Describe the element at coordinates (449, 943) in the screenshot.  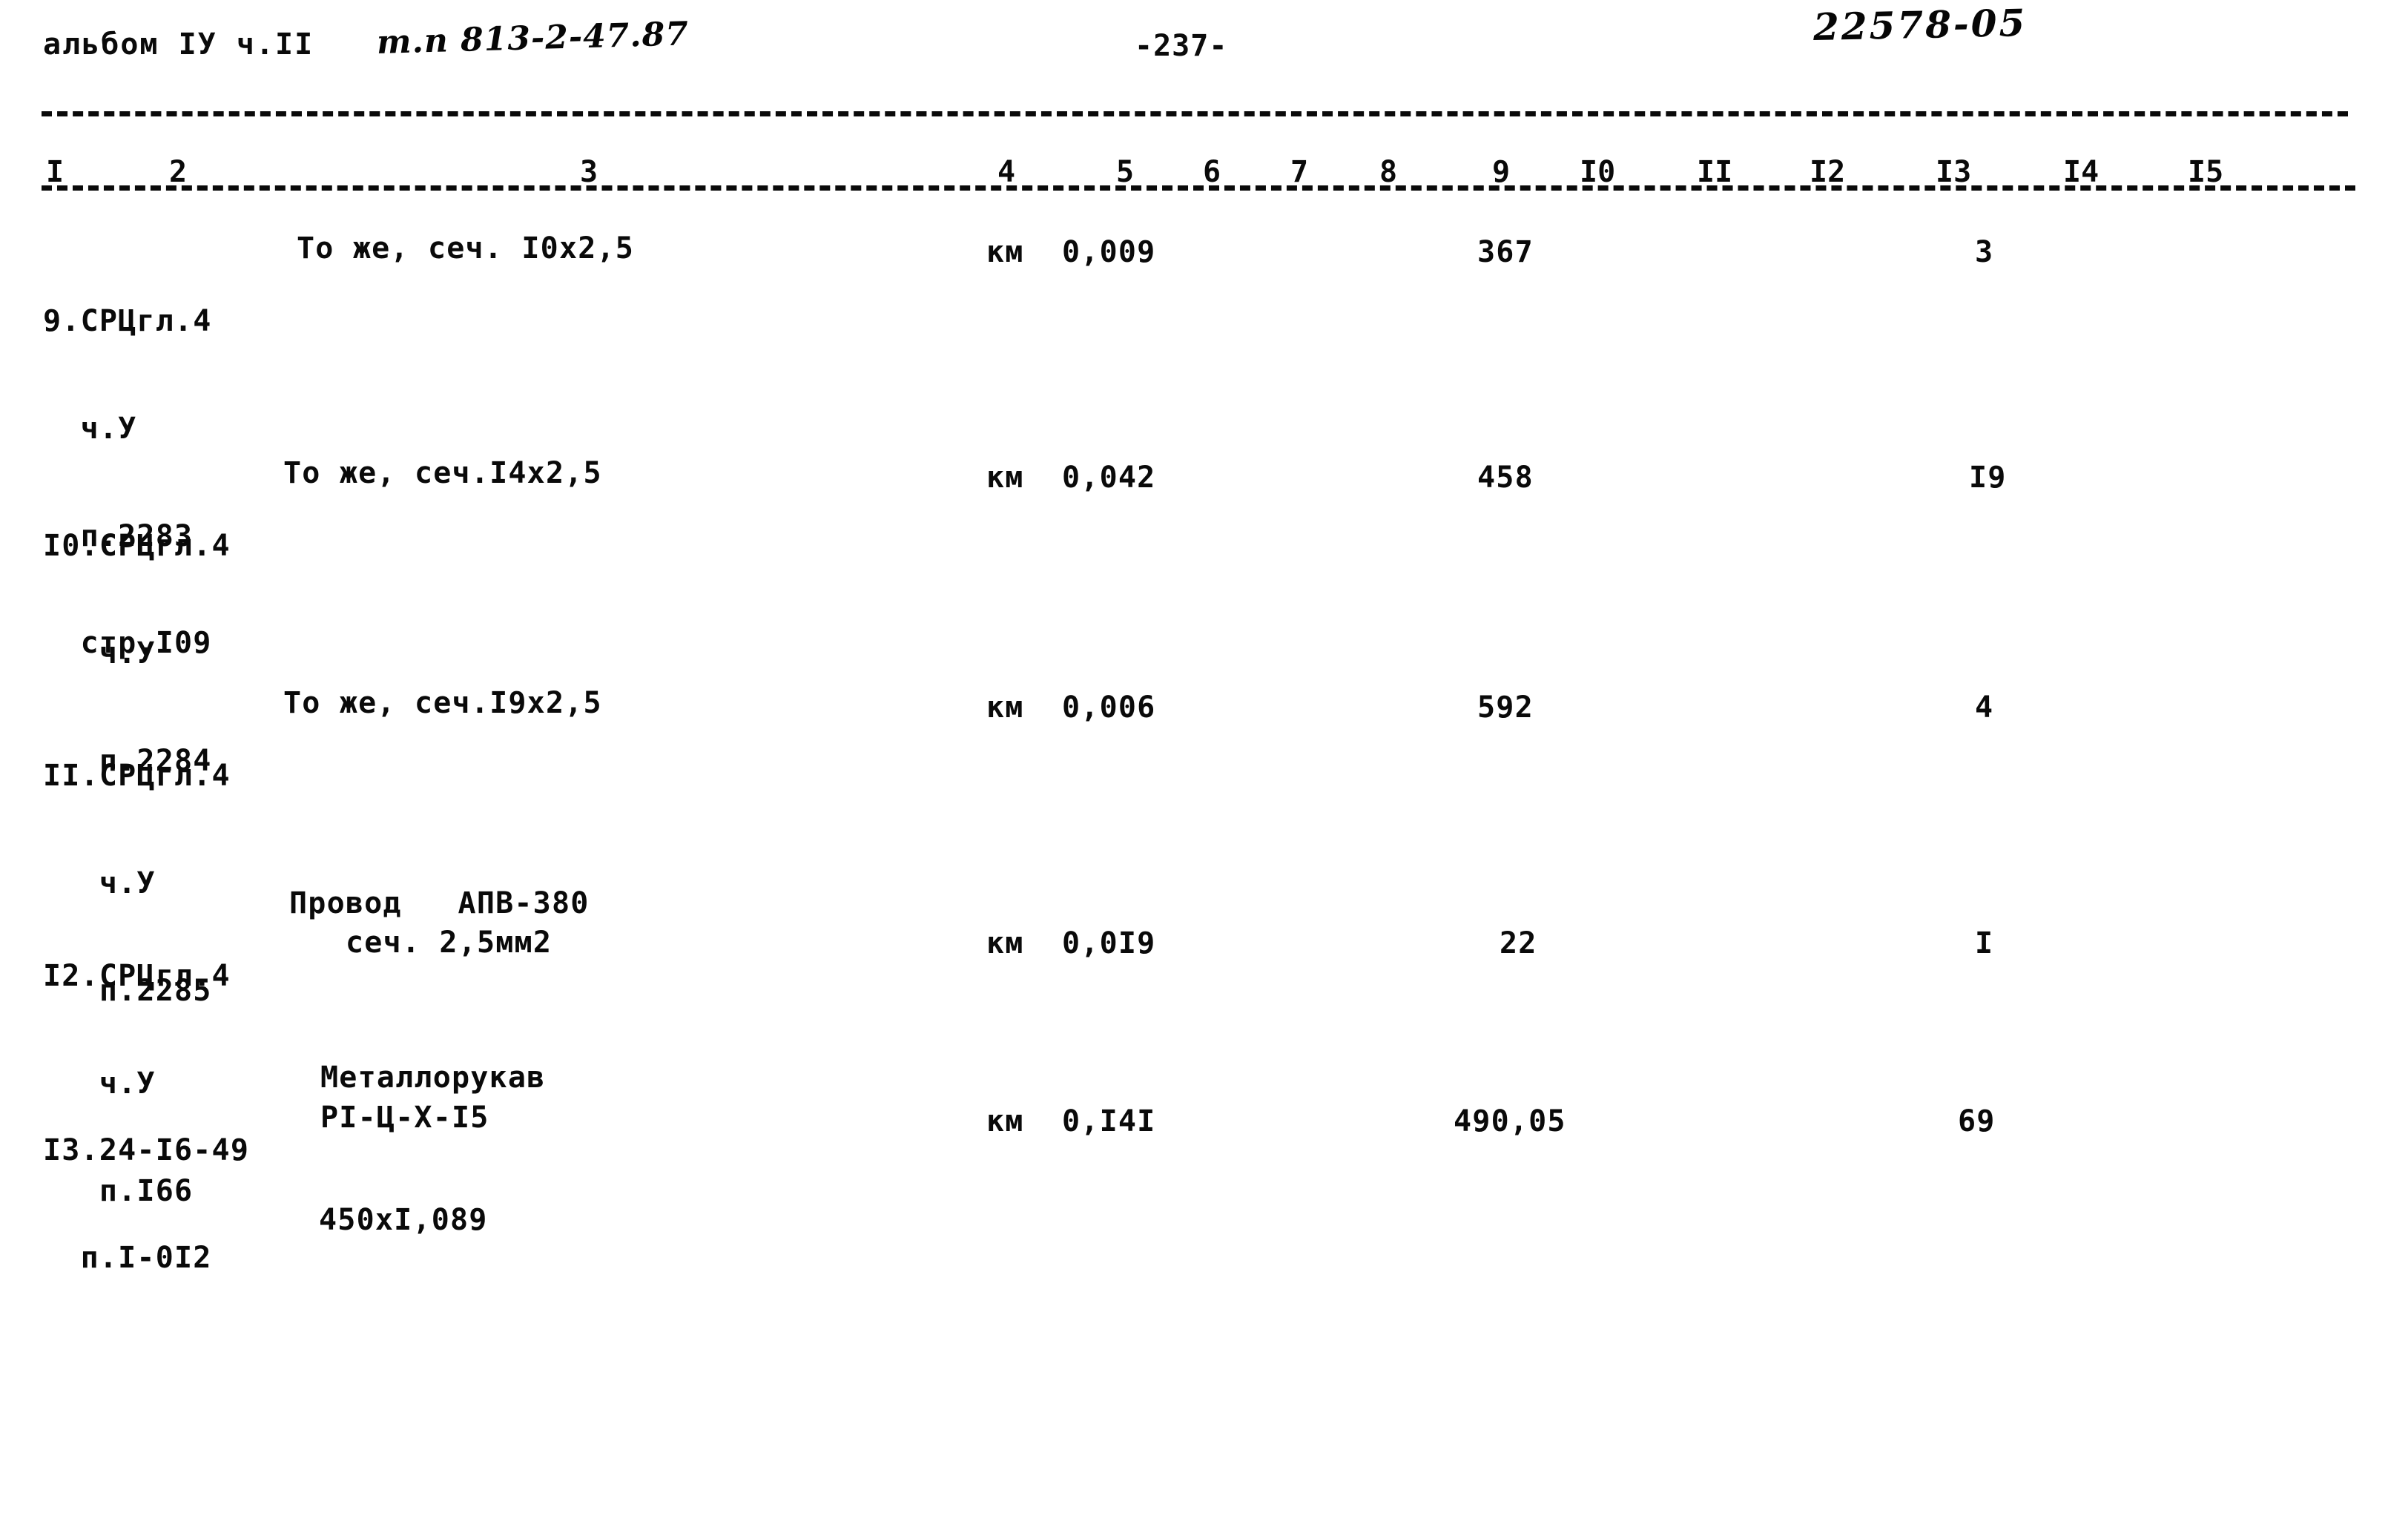
I see `row-12-description-line-2: сеч. 2,5мм2` at that location.